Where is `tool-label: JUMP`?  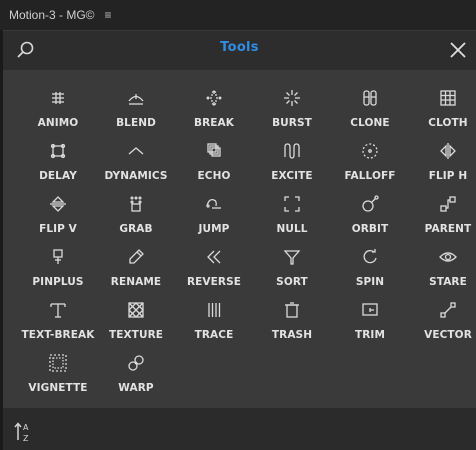 tool-label: JUMP is located at coordinates (214, 229).